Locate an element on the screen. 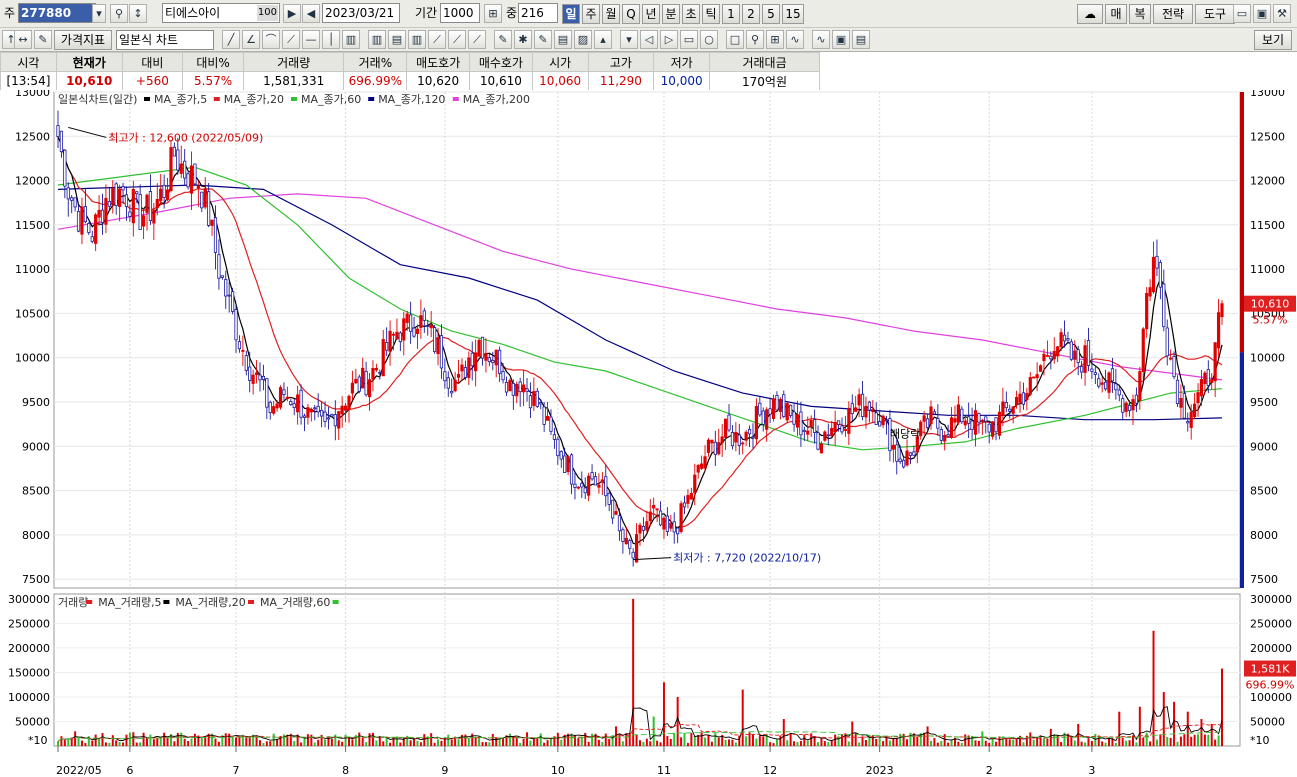  period-button: 일 is located at coordinates (571, 14).